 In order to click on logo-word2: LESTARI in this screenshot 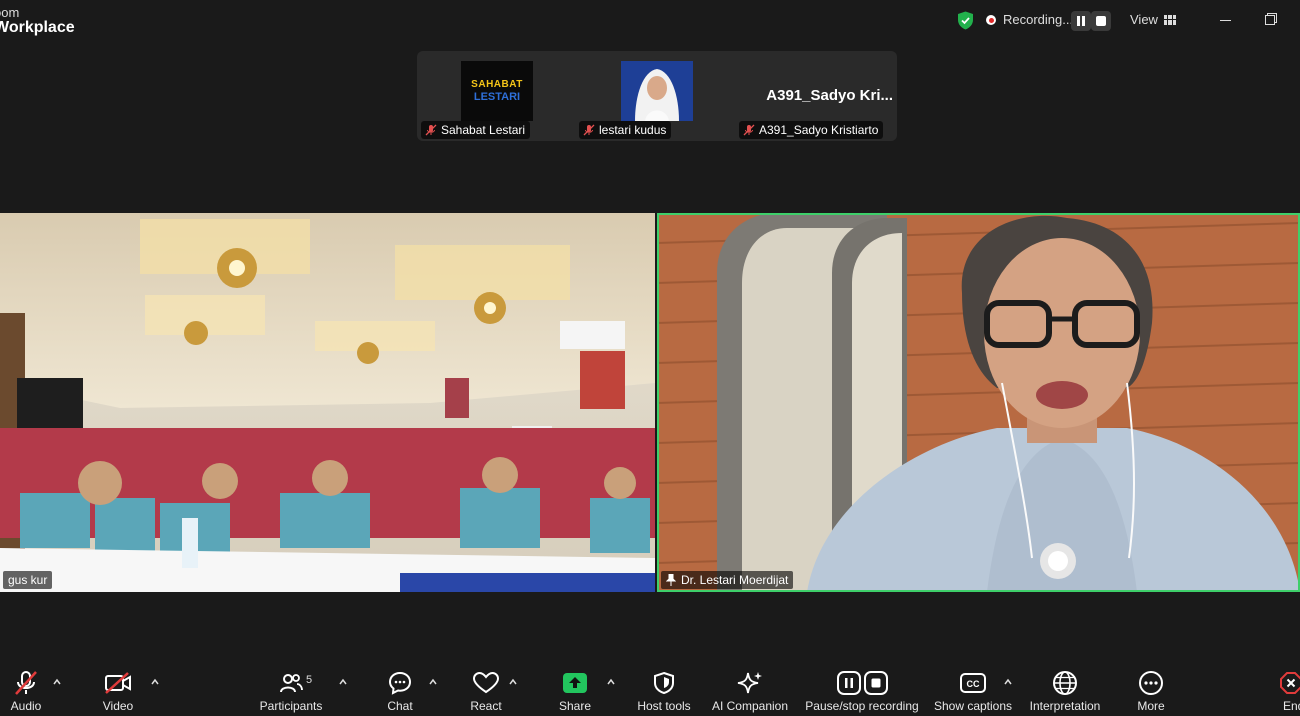, I will do `click(497, 96)`.